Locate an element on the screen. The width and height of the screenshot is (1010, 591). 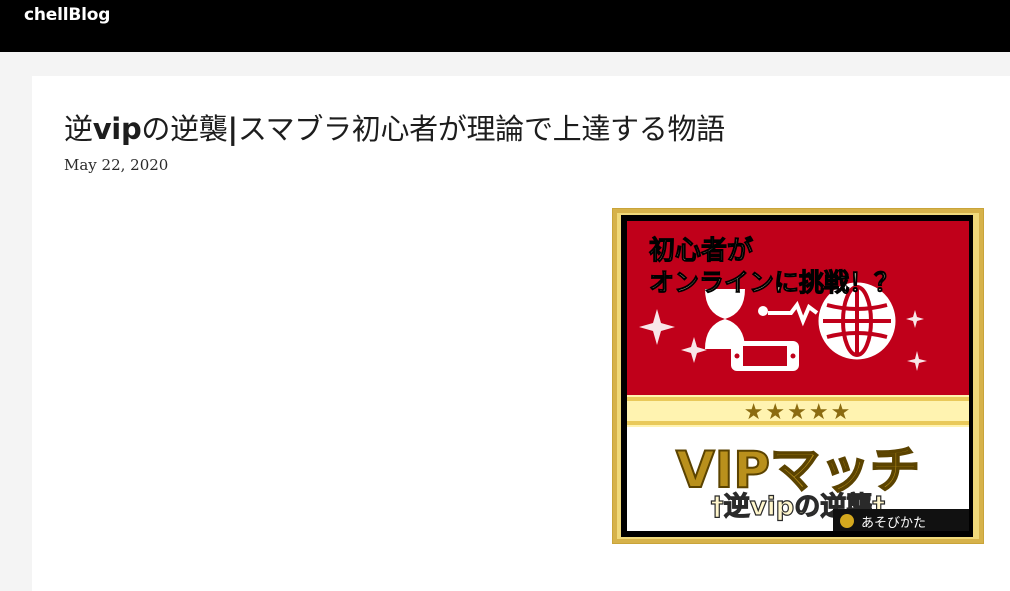
site-header: chellBlog is located at coordinates (505, 26).